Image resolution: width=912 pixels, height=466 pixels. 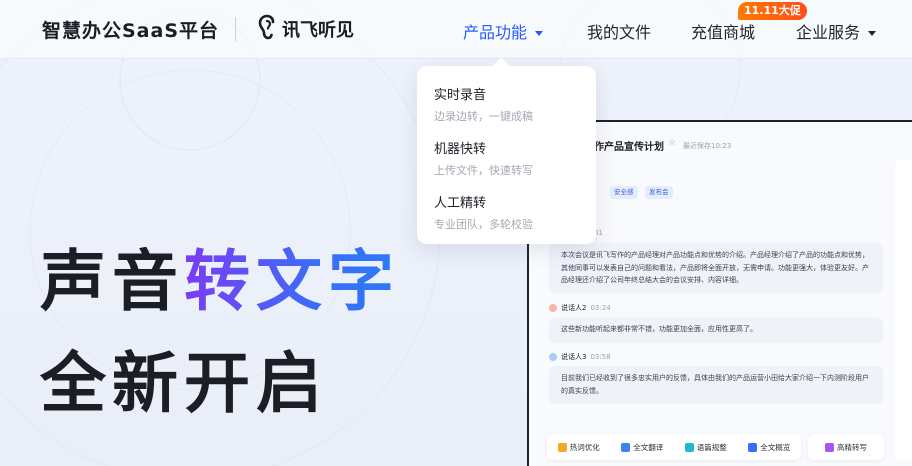 What do you see at coordinates (672, 143) in the screenshot?
I see `star-icon: ☆` at bounding box center [672, 143].